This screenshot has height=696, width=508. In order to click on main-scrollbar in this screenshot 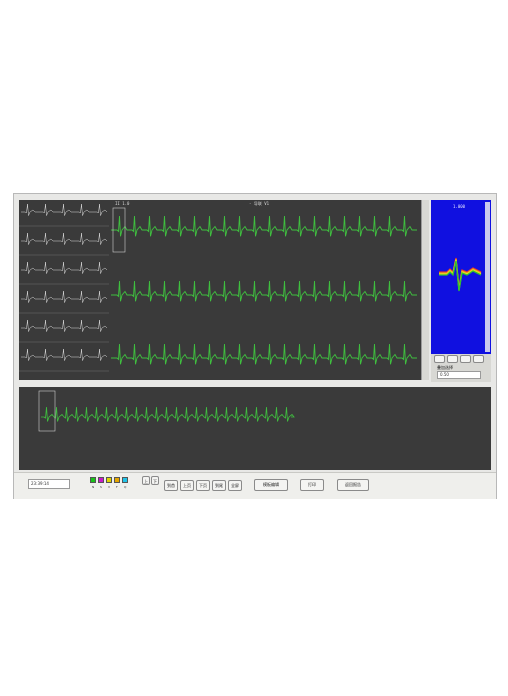, I will do `click(425, 290)`.